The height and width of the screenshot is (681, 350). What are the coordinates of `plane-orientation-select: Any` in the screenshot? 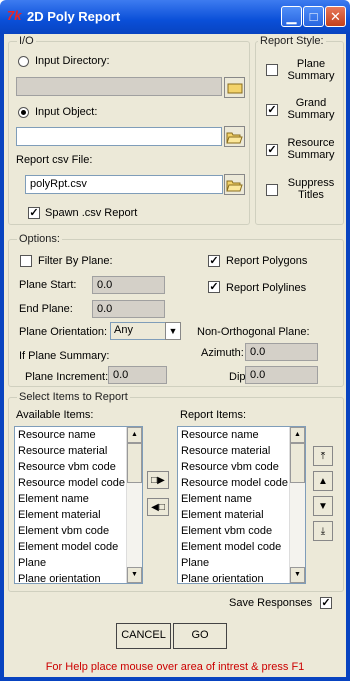 It's located at (140, 331).